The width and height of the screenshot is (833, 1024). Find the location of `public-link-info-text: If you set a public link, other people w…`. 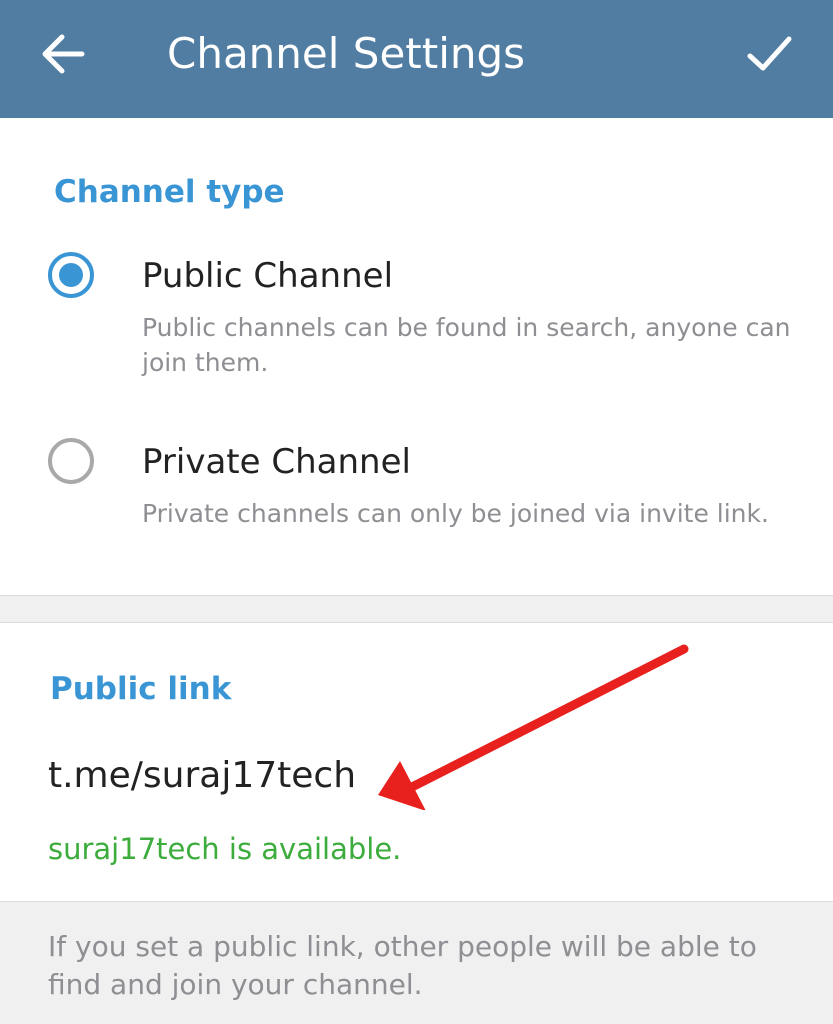

public-link-info-text: If you set a public link, other people w… is located at coordinates (402, 965).